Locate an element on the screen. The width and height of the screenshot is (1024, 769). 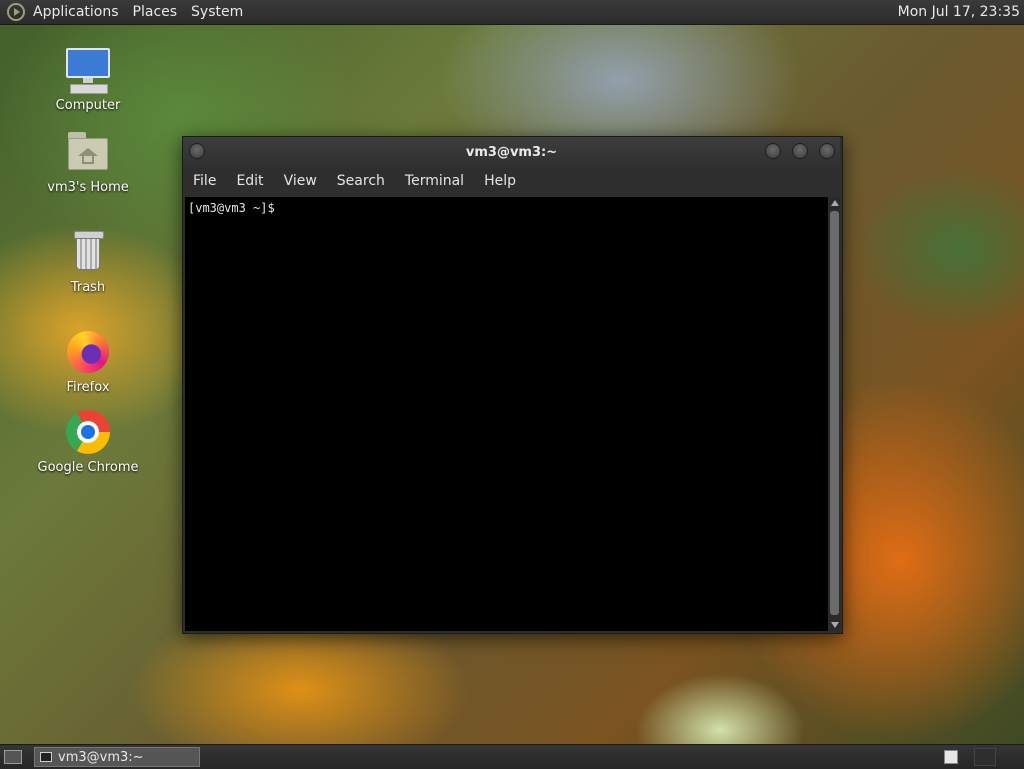
desktop-icon-trash: Trash is located at coordinates (88, 261).